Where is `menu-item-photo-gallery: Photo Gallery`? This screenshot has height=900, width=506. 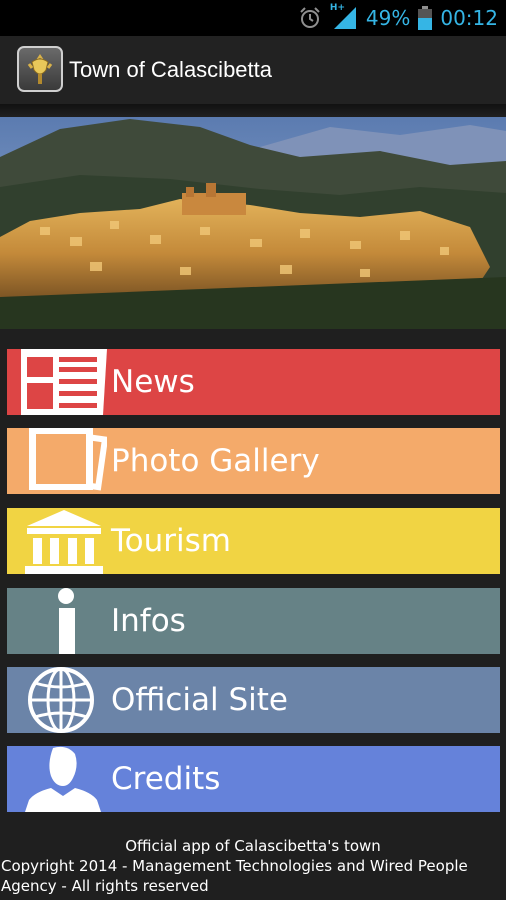
menu-item-photo-gallery: Photo Gallery is located at coordinates (253, 461).